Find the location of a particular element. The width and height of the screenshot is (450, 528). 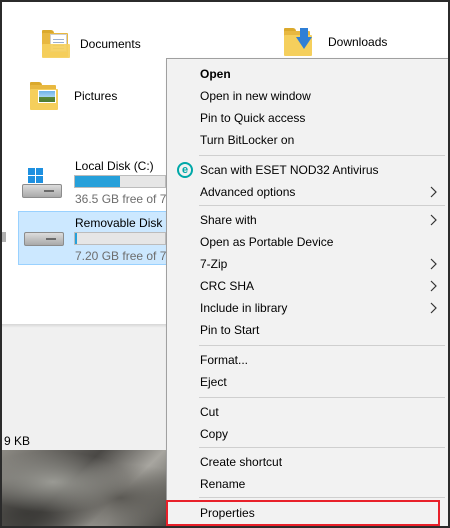

menu-item-open-new-window: Open in new window is located at coordinates (307, 96).